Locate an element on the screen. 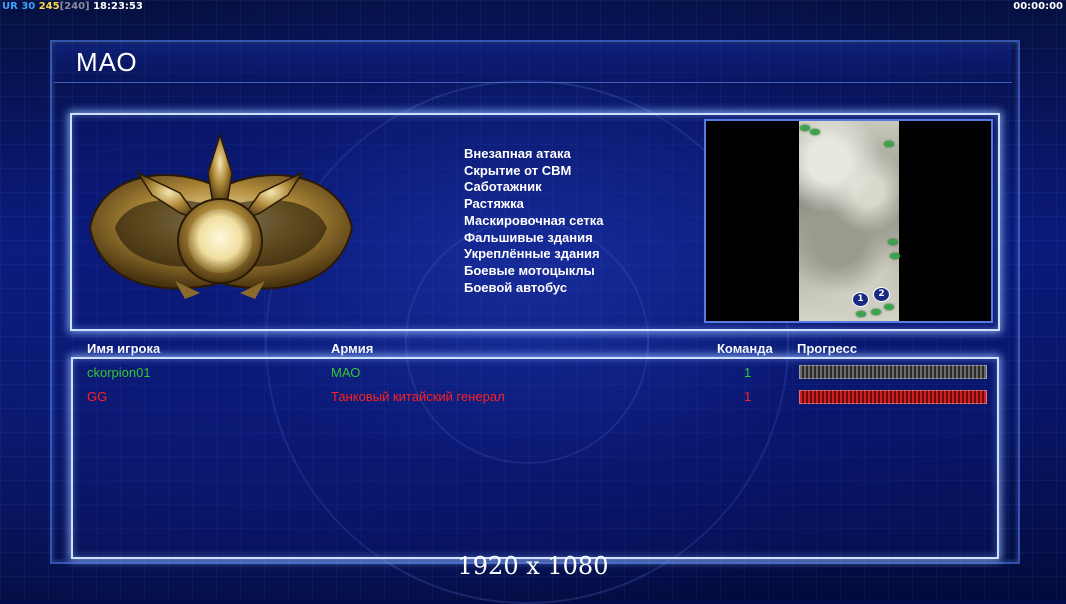  feature-item: Боевые мотоцыклы is located at coordinates (529, 270).